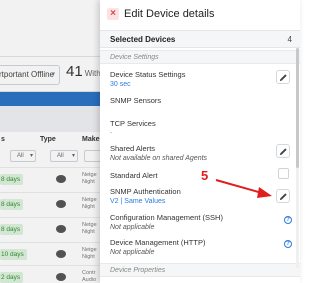  I want to click on field-label: Shared Alerts, so click(133, 148).